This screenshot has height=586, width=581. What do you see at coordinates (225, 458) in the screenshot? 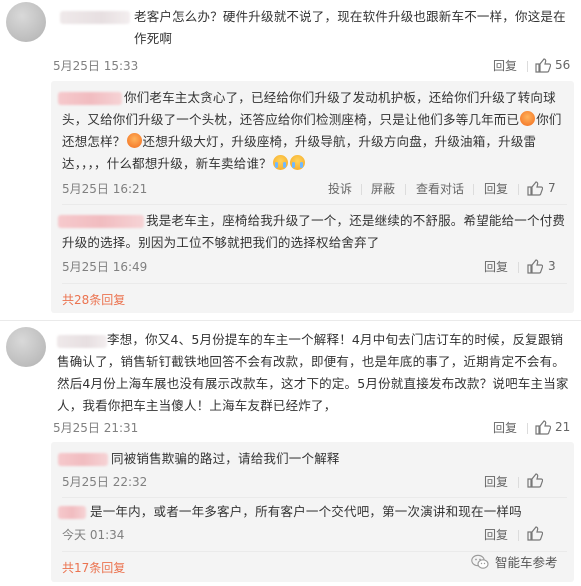
I see `reply-text: 同被销售欺骗的路过，请给我们一个解释` at bounding box center [225, 458].